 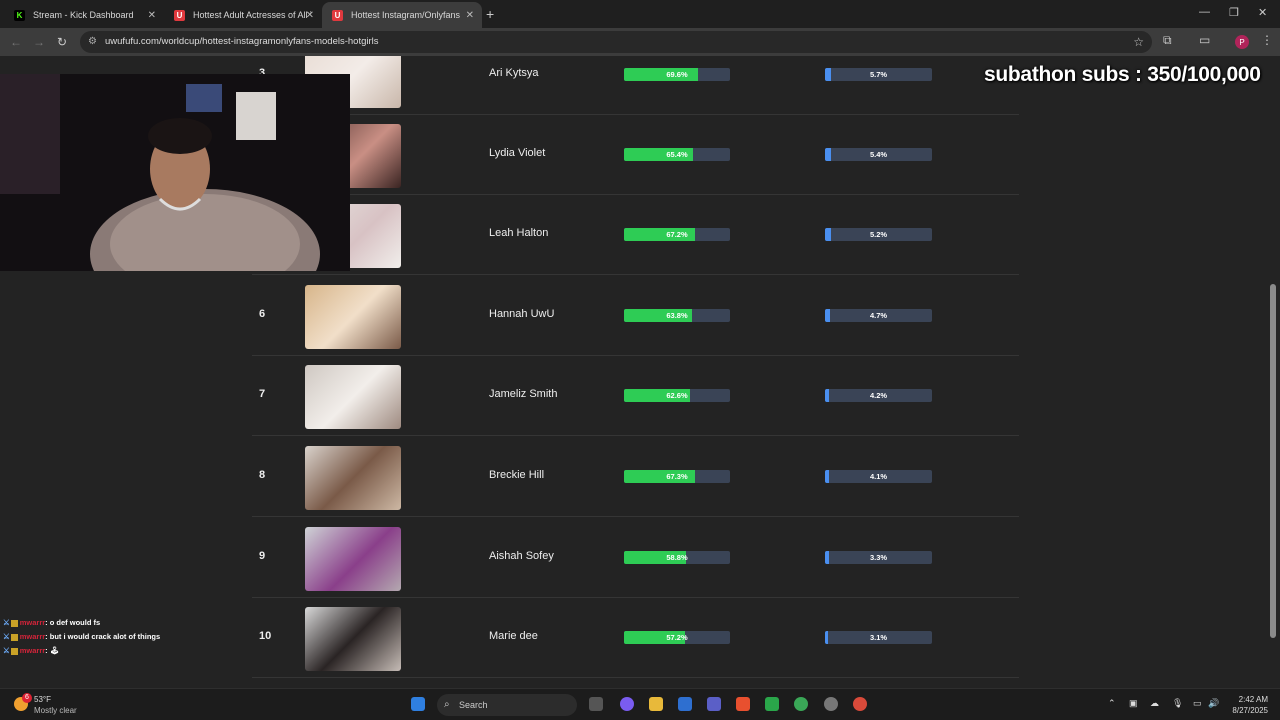 I want to click on championship-rate-bar: 5.2%, so click(x=878, y=234).